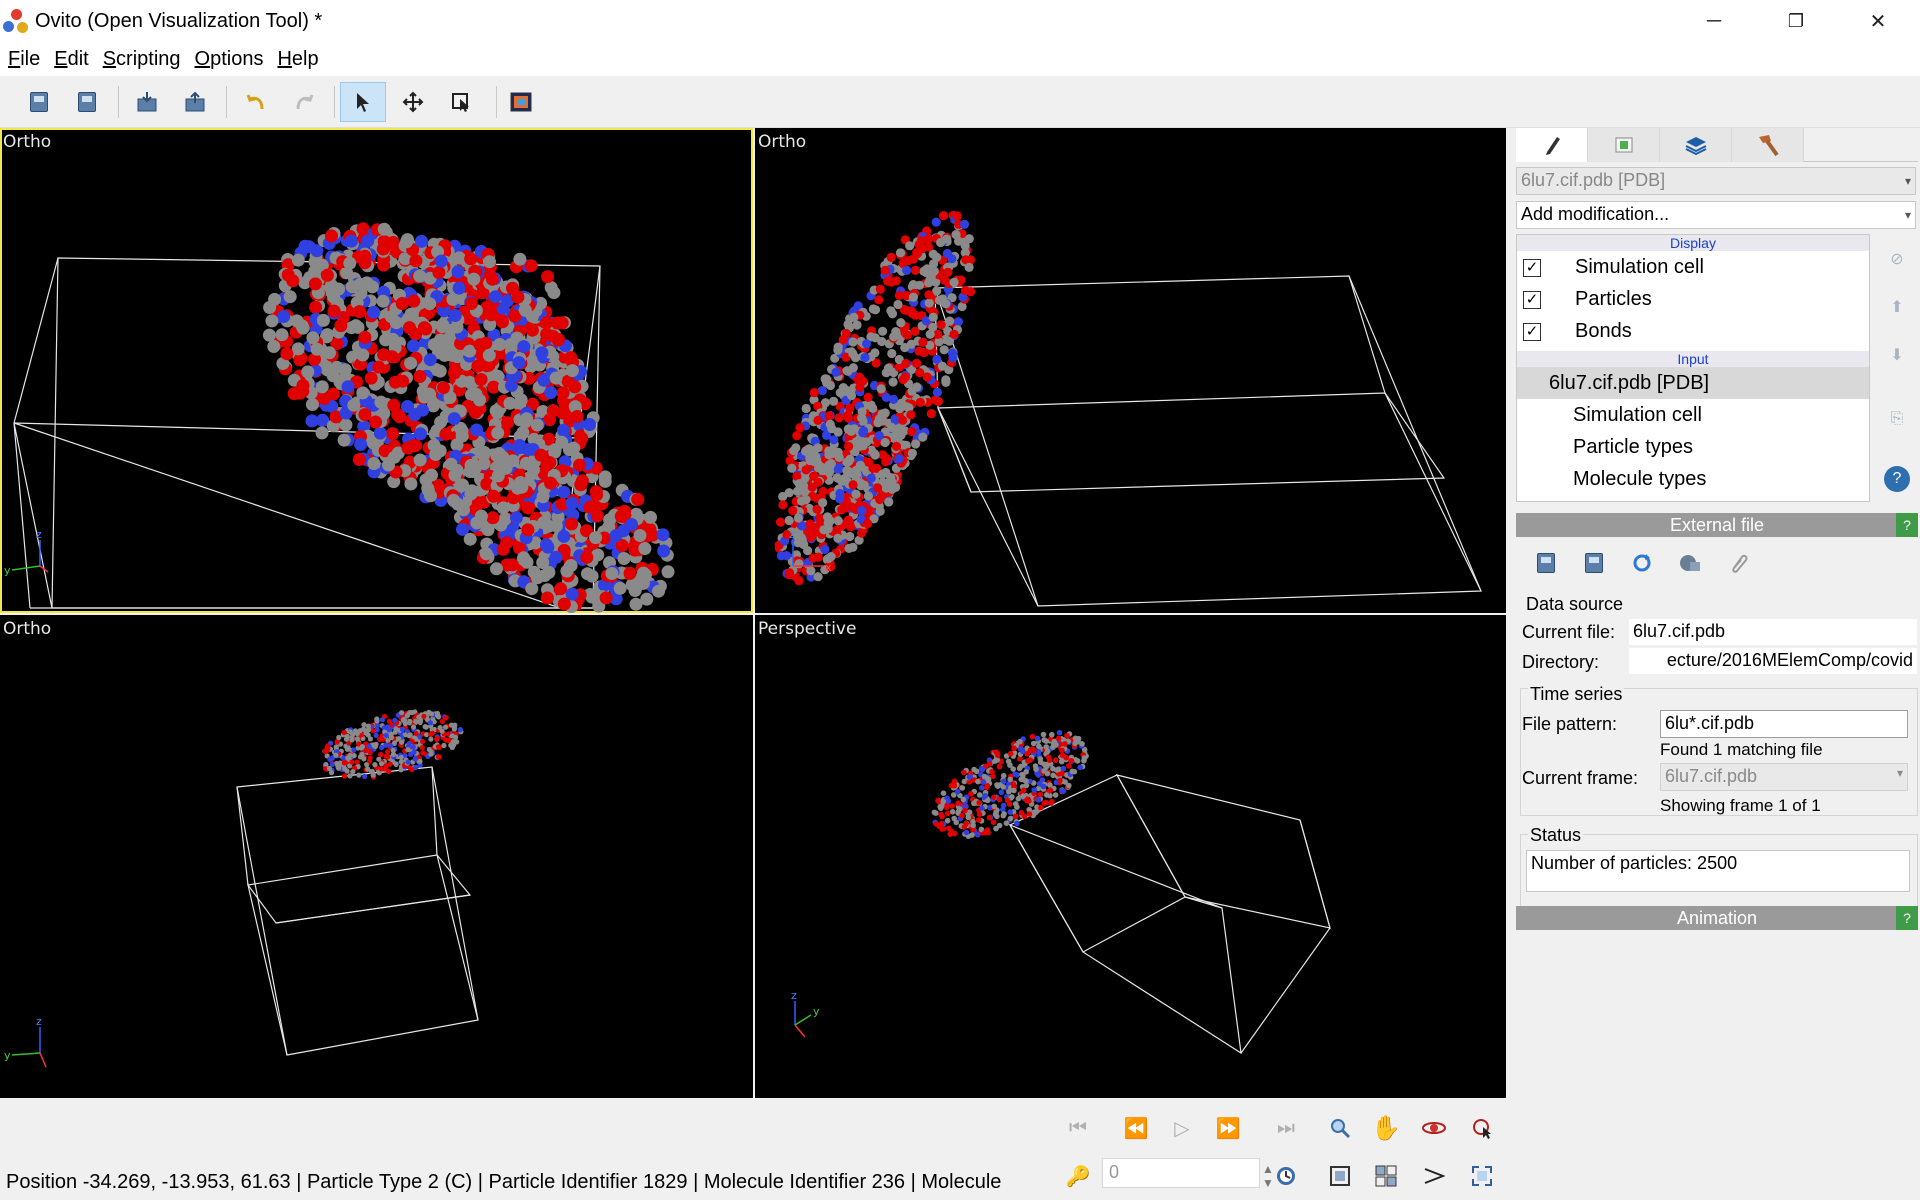 This screenshot has width=1920, height=1200. Describe the element at coordinates (1693, 383) in the screenshot. I see `pipeline-item-input-source: 6lu7.cif.pdb [PDB]` at that location.